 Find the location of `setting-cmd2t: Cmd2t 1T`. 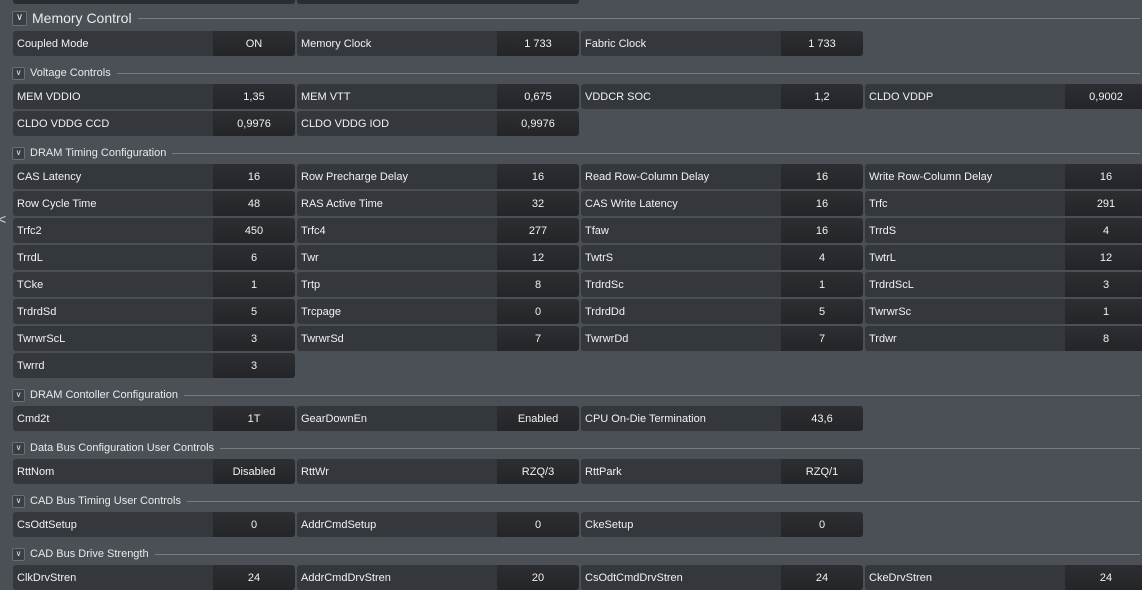

setting-cmd2t: Cmd2t 1T is located at coordinates (154, 418).